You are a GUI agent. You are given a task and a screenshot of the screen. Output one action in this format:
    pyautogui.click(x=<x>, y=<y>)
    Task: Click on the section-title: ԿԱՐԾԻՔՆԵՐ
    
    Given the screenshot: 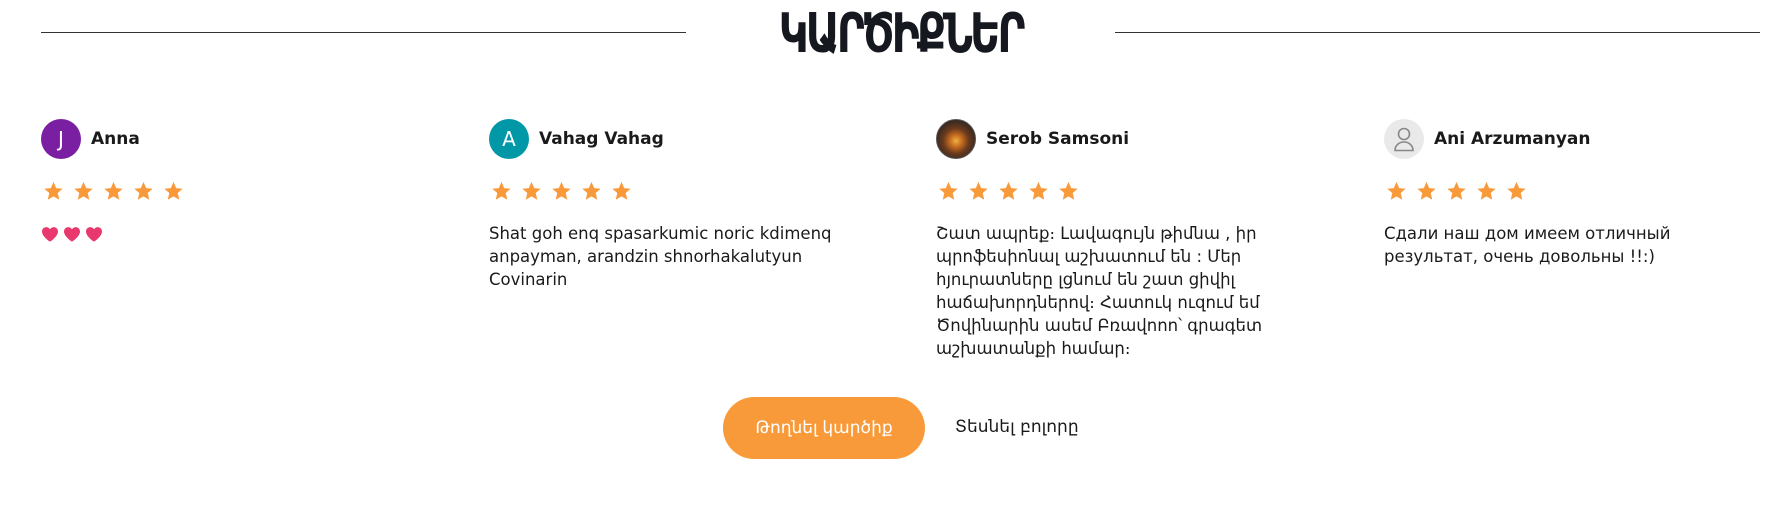 What is the action you would take?
    pyautogui.click(x=902, y=33)
    